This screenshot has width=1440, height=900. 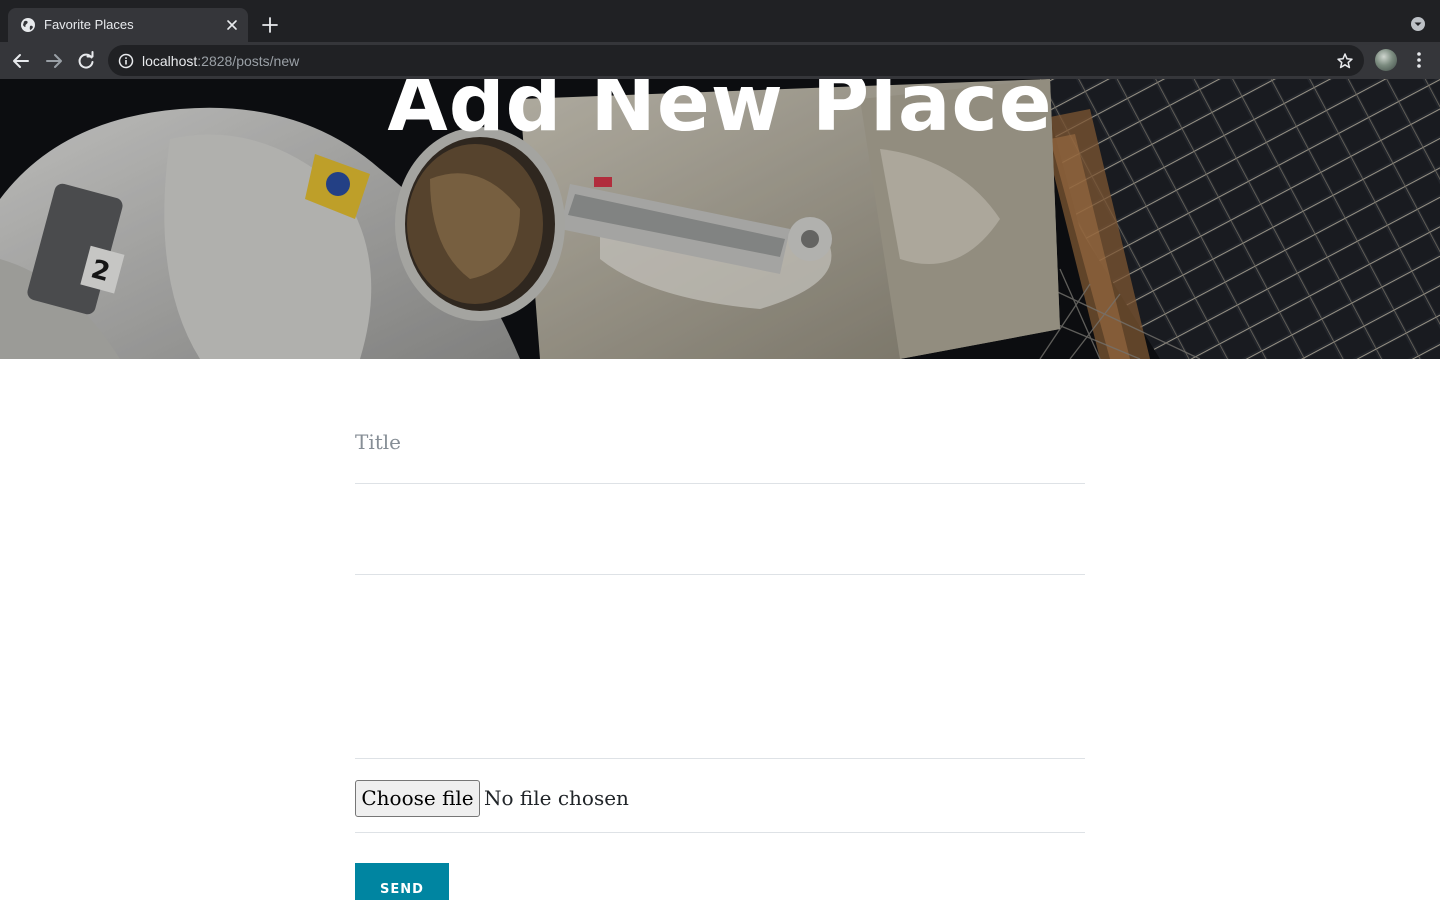 What do you see at coordinates (86, 61) in the screenshot?
I see `reload-icon` at bounding box center [86, 61].